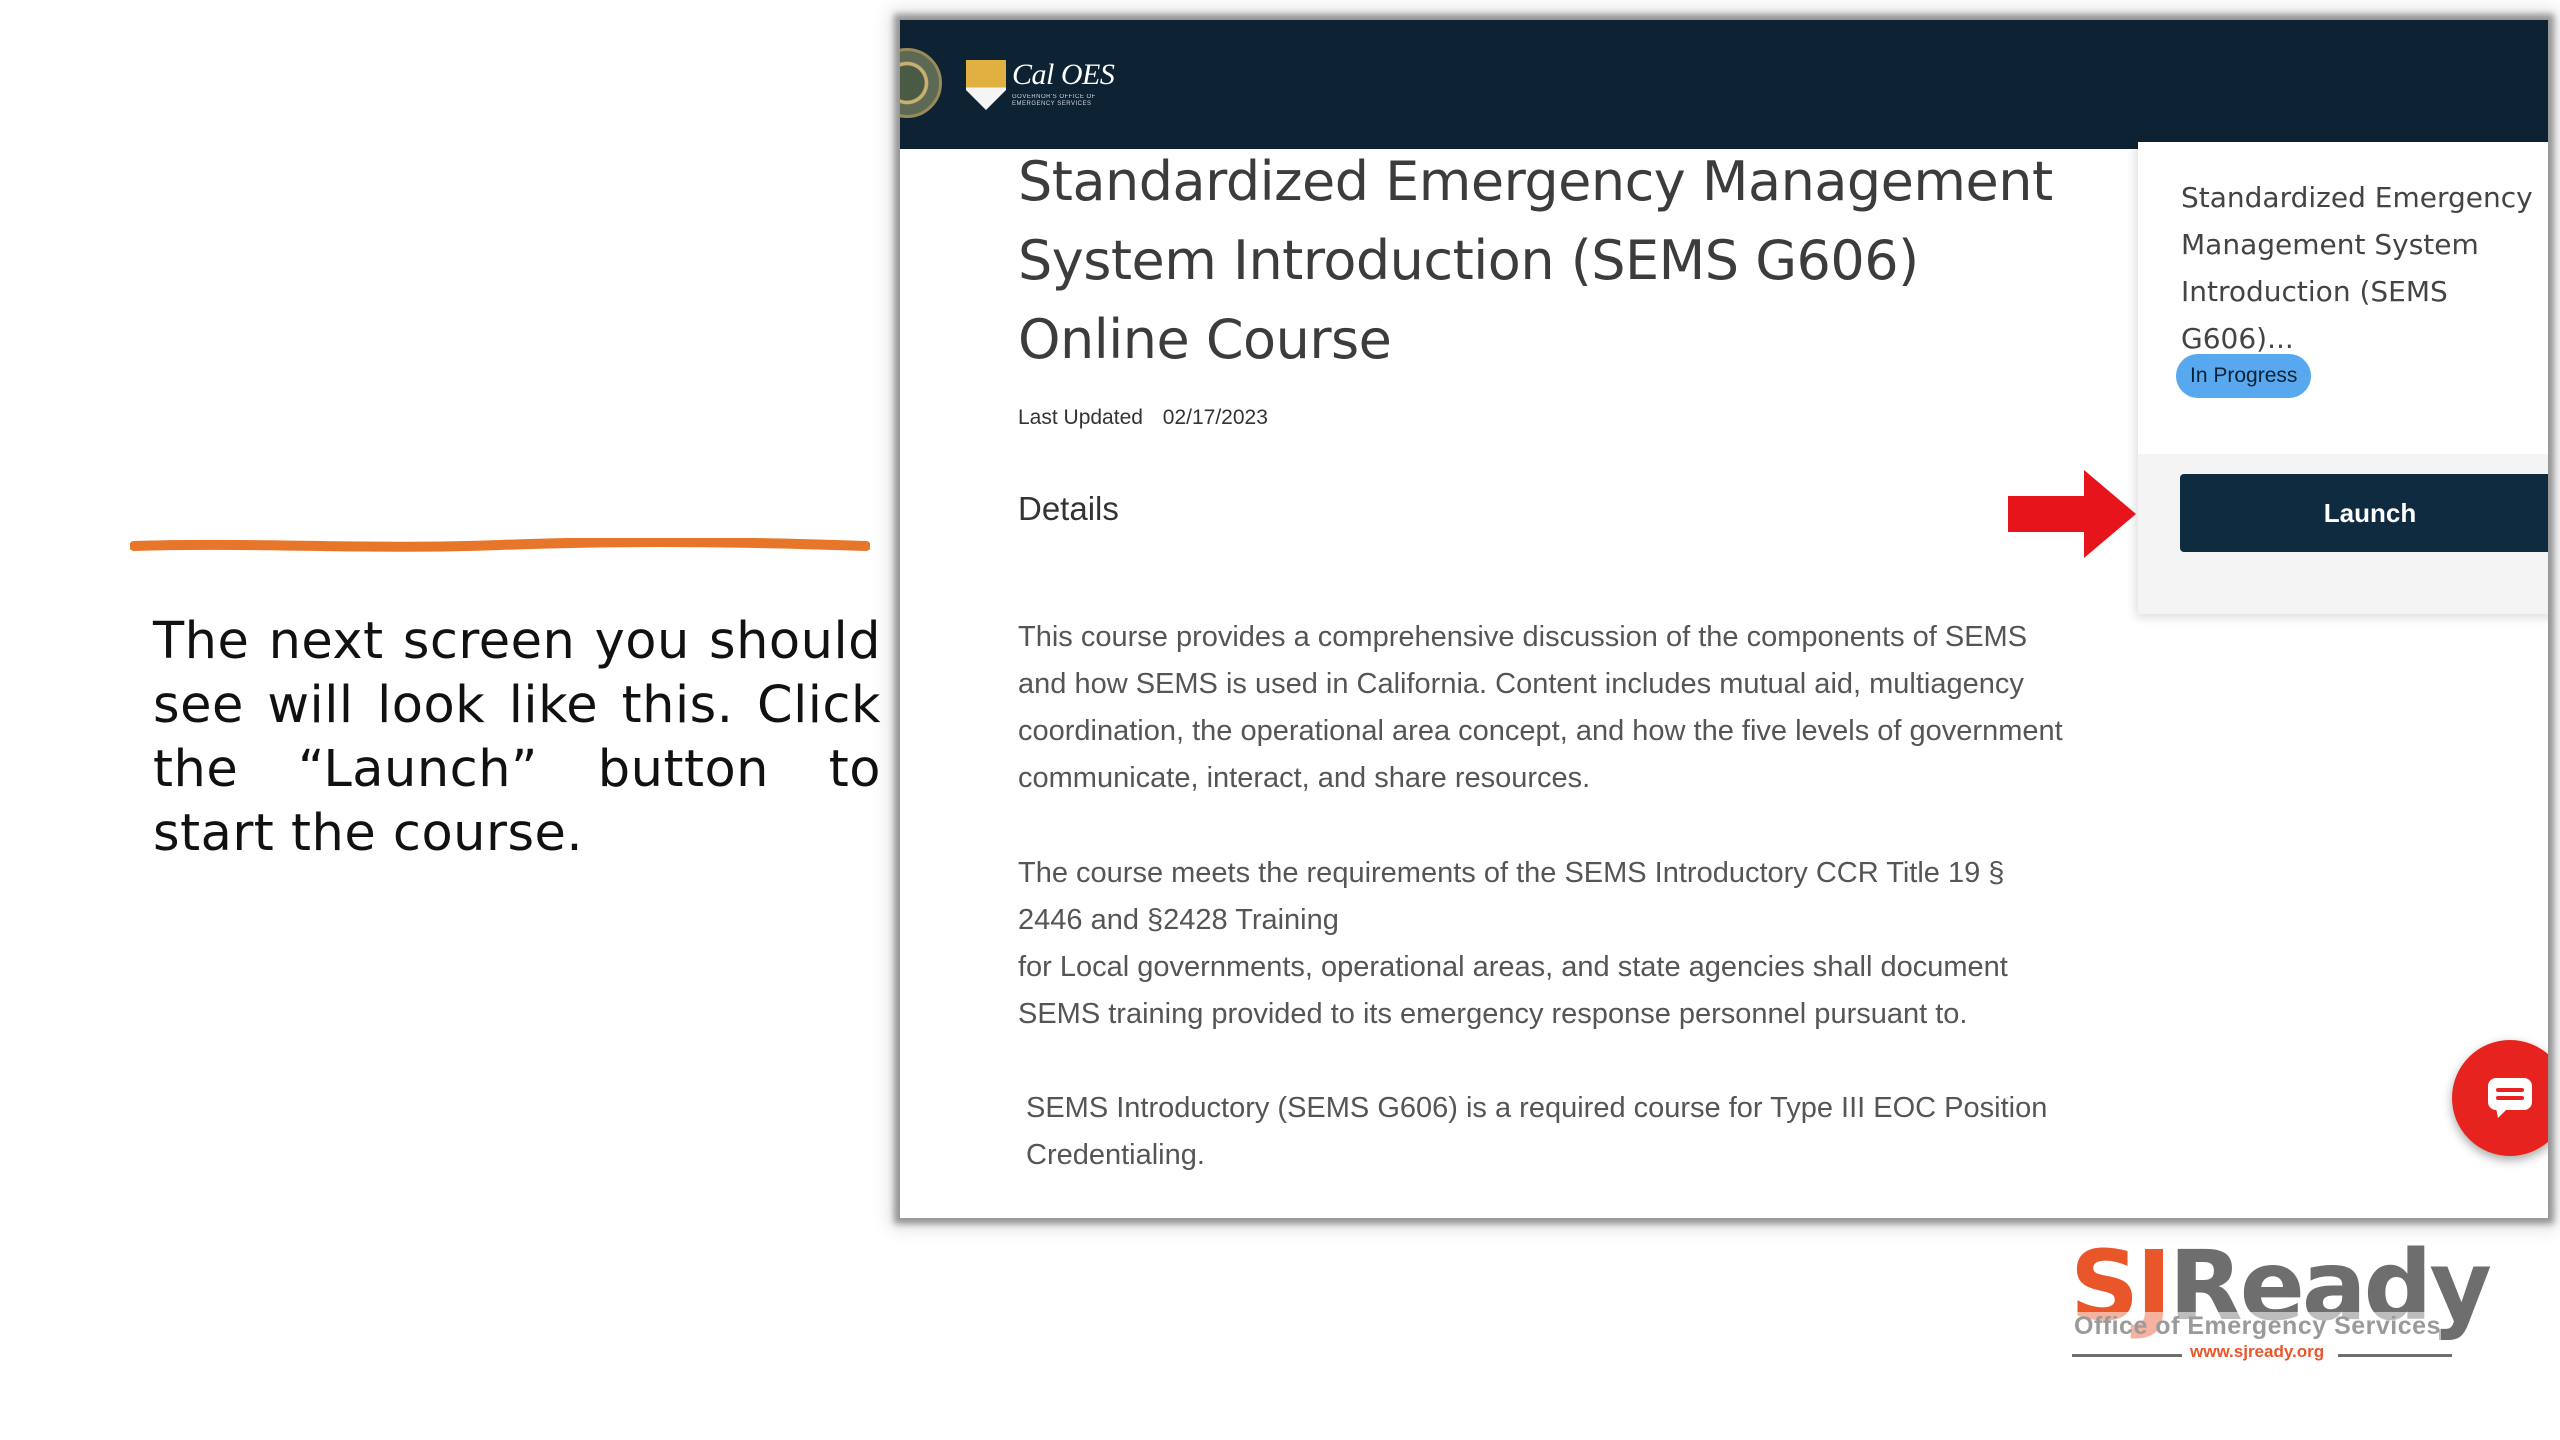  What do you see at coordinates (1063, 75) in the screenshot?
I see `brand-name: Cal OES` at bounding box center [1063, 75].